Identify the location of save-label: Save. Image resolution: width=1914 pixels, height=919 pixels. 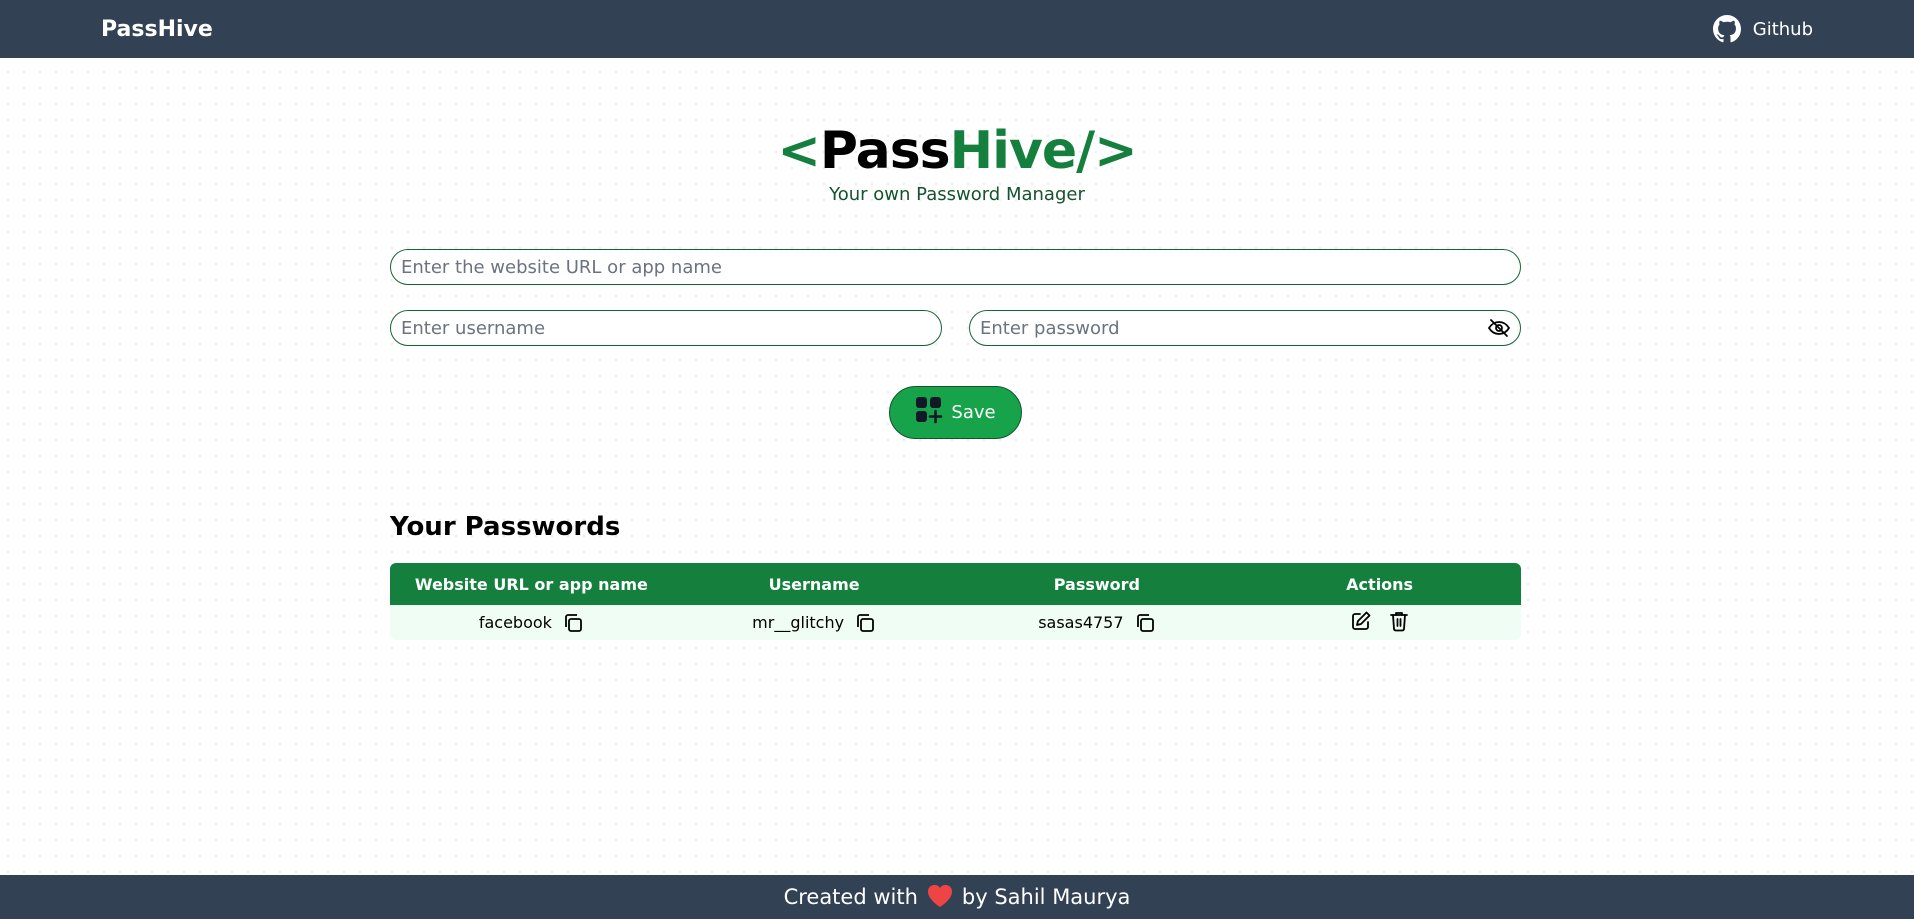
(973, 412).